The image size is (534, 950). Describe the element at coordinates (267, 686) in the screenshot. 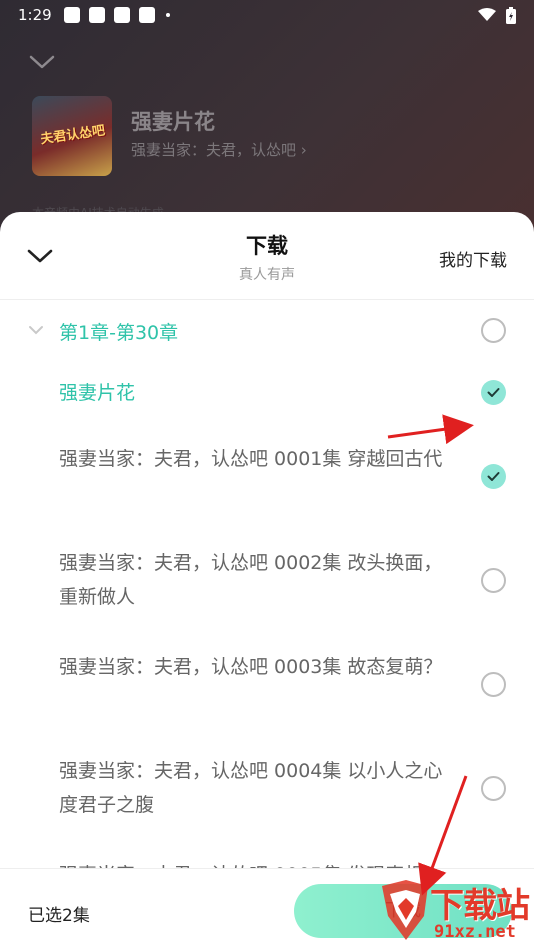

I see `list-item: 强妻当家：夫君，认怂吧 0003集 故态复萌？` at that location.